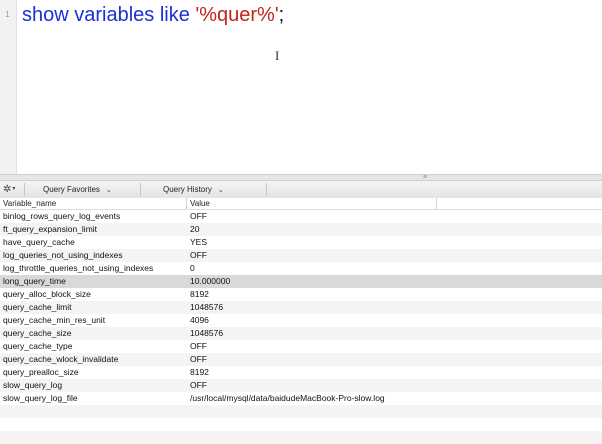  Describe the element at coordinates (301, 294) in the screenshot. I see `table-row: query_alloc_block_size 8192` at that location.